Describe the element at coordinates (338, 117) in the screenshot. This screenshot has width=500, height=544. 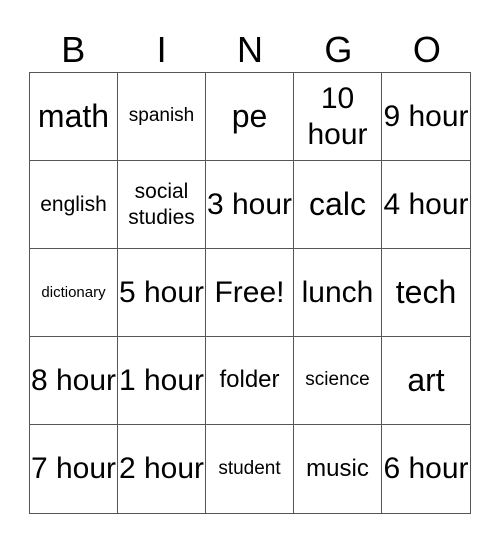
I see `bingo-cell: 10 hour` at that location.